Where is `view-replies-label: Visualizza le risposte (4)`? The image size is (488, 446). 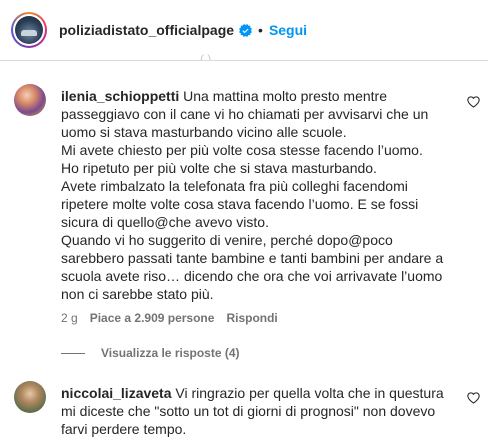
view-replies-label: Visualizza le risposte (4) is located at coordinates (170, 353).